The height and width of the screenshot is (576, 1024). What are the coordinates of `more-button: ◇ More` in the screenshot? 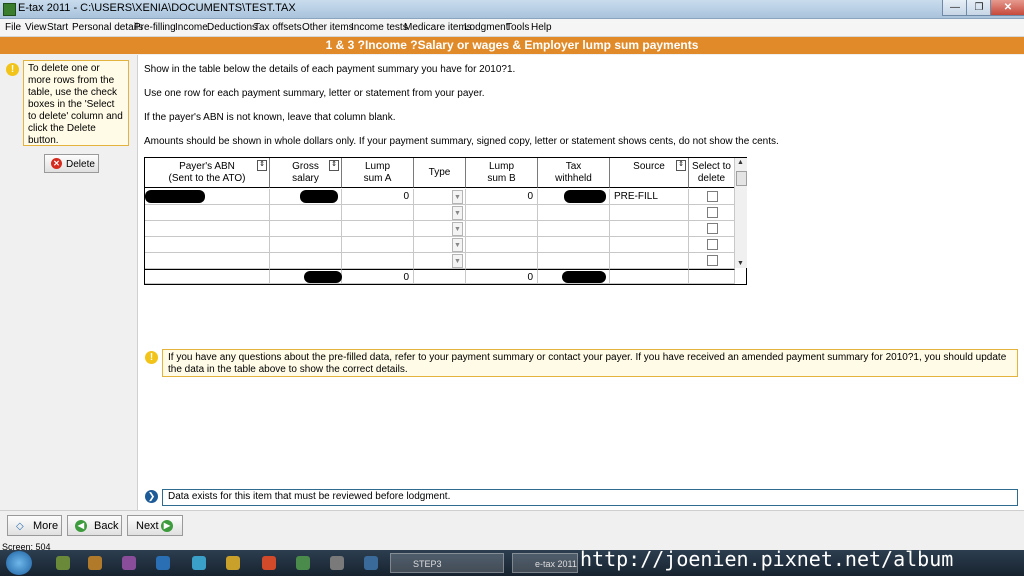 It's located at (34, 525).